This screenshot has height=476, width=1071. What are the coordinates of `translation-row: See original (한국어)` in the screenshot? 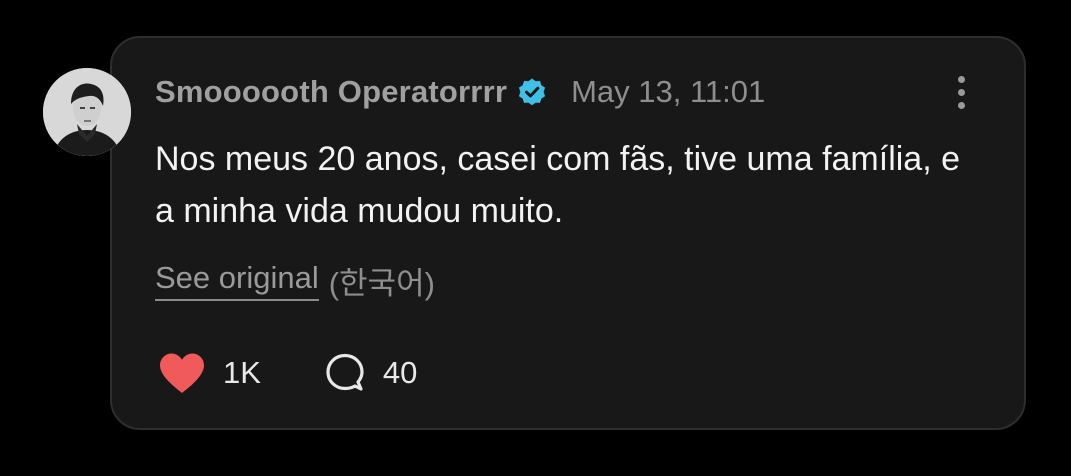 It's located at (295, 280).